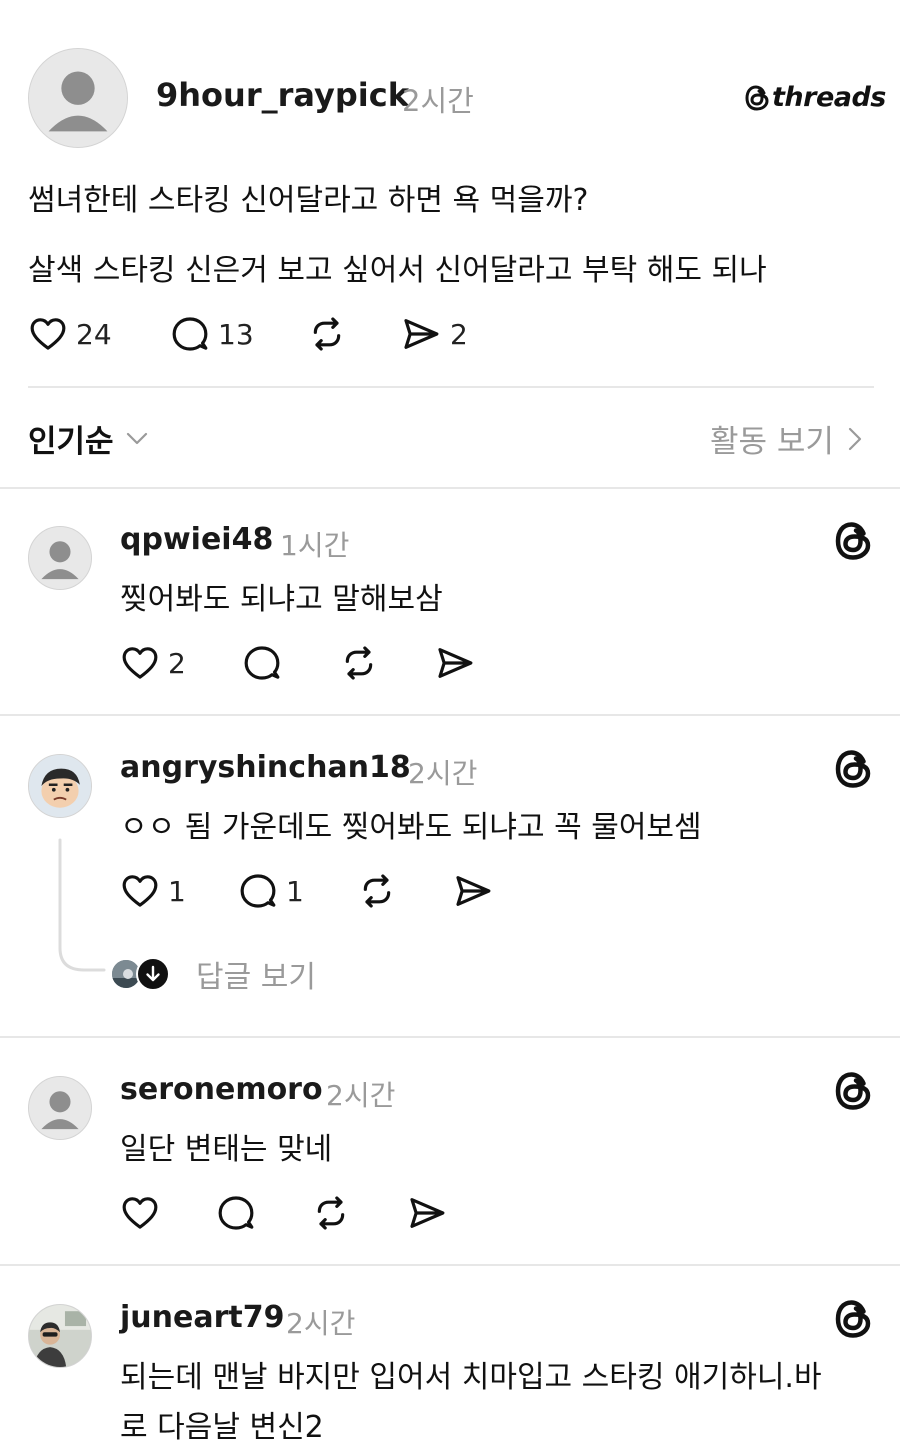 This screenshot has height=1446, width=900. I want to click on sort-dropdown: 인기순, so click(88, 438).